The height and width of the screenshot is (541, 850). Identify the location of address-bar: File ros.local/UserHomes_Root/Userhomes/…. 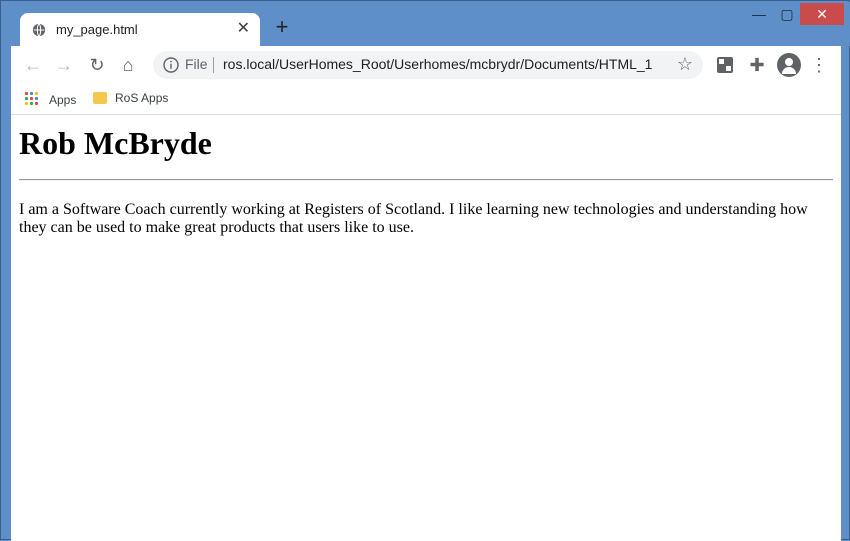
(428, 65).